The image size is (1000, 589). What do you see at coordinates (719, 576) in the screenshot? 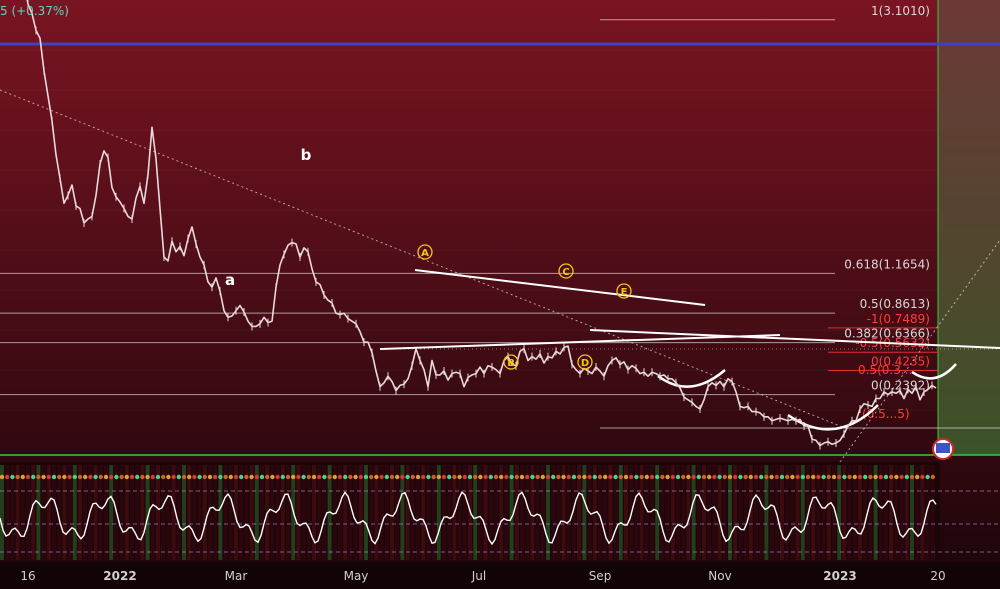
I see `x-axis-tick-label: Nov` at bounding box center [719, 576].